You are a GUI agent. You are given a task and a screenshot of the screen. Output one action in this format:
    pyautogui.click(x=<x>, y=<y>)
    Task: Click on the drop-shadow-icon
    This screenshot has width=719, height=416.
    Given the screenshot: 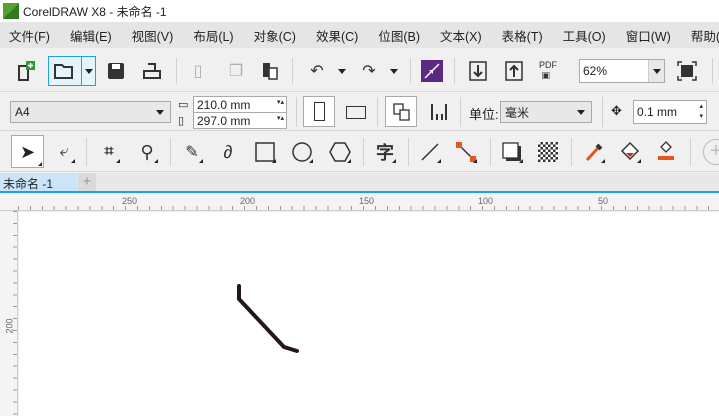 What is the action you would take?
    pyautogui.click(x=512, y=152)
    